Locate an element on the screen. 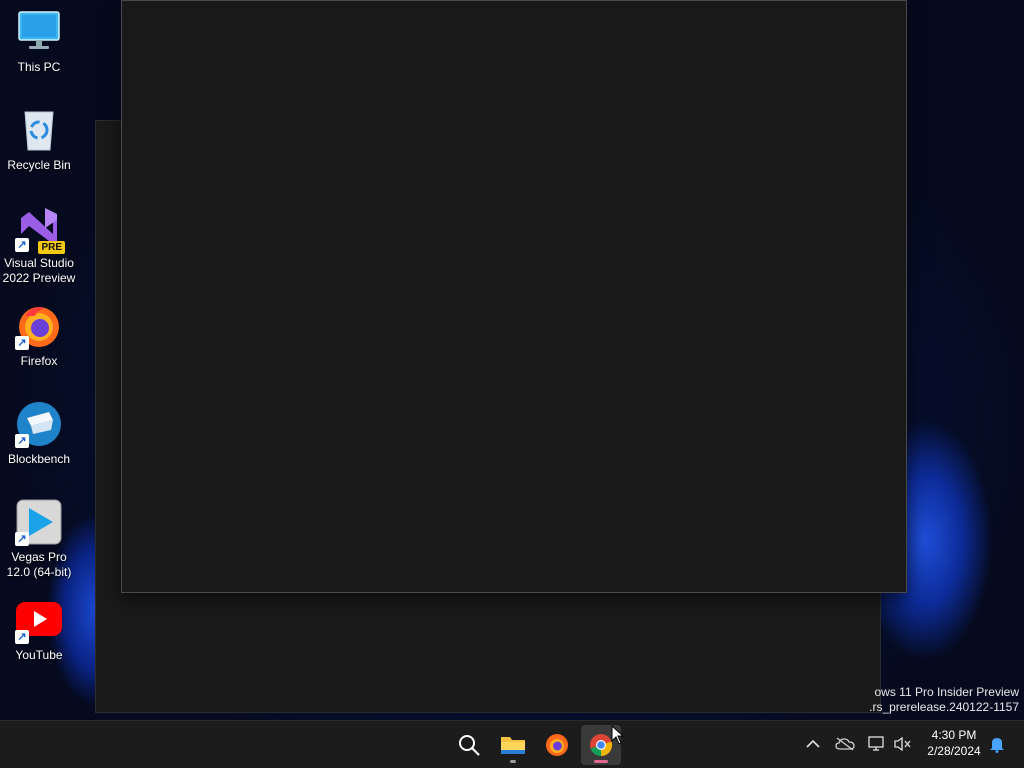 The width and height of the screenshot is (1024, 768). youtube-icon: ↗ is located at coordinates (39, 620).